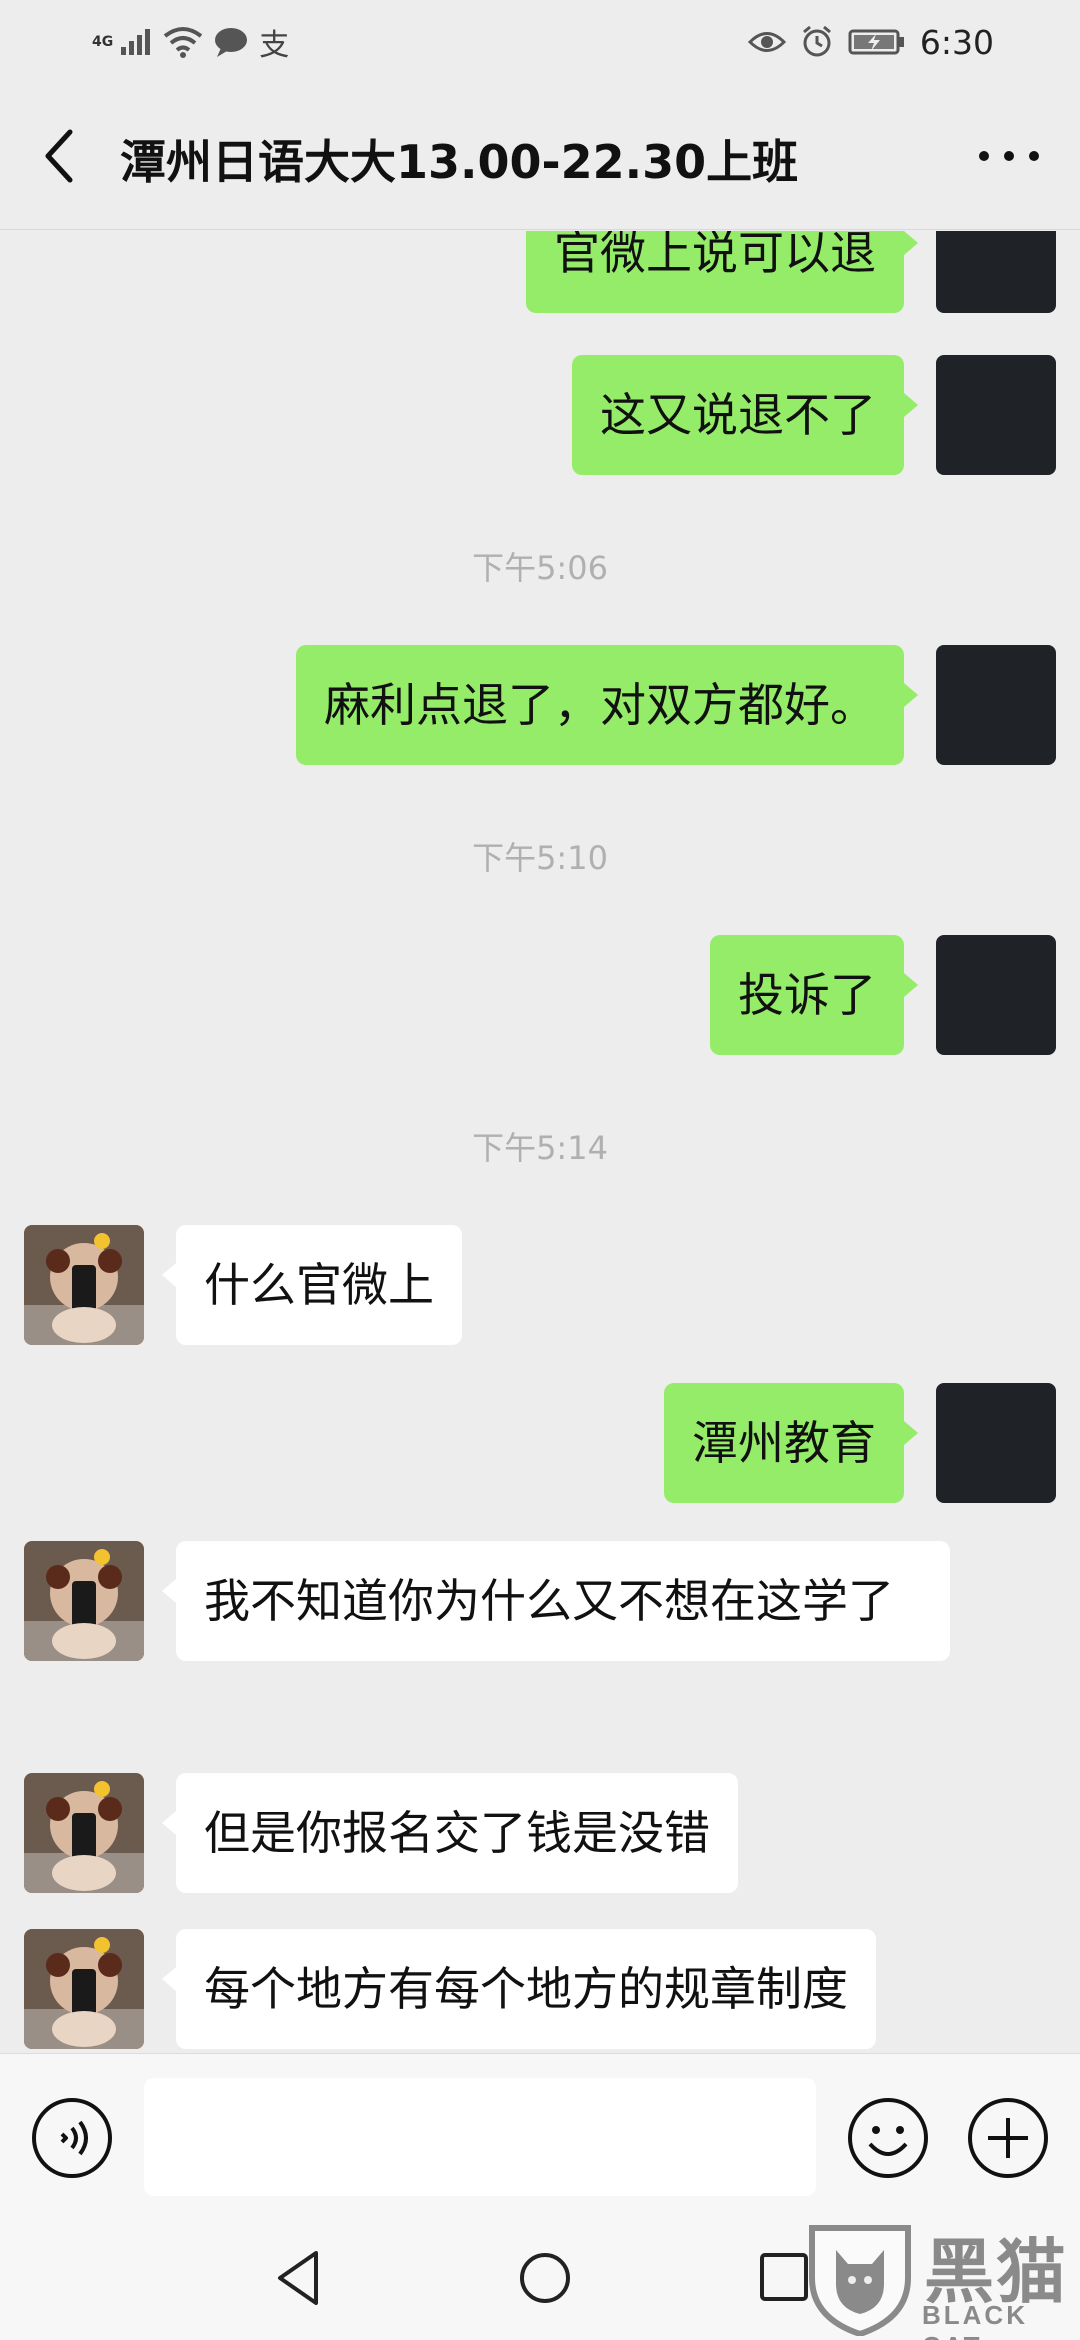 Image resolution: width=1080 pixels, height=2340 pixels. I want to click on message-incoming: 每个地方有每个地方的规章制度, so click(540, 1991).